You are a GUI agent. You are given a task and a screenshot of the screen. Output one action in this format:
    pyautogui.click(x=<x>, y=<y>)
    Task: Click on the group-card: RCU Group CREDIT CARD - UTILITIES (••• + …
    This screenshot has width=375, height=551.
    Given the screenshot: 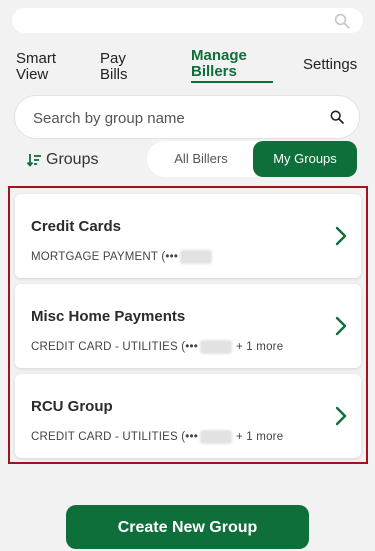 What is the action you would take?
    pyautogui.click(x=188, y=416)
    